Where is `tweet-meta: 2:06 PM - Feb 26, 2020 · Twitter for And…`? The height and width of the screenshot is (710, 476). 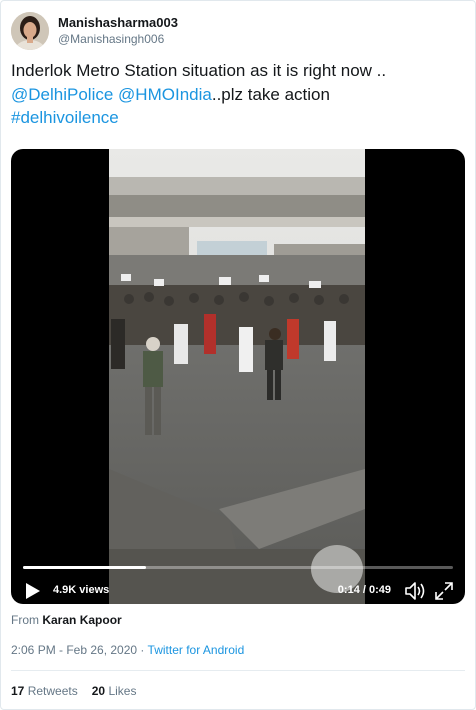
tweet-meta: 2:06 PM - Feb 26, 2020 · Twitter for And… is located at coordinates (127, 650).